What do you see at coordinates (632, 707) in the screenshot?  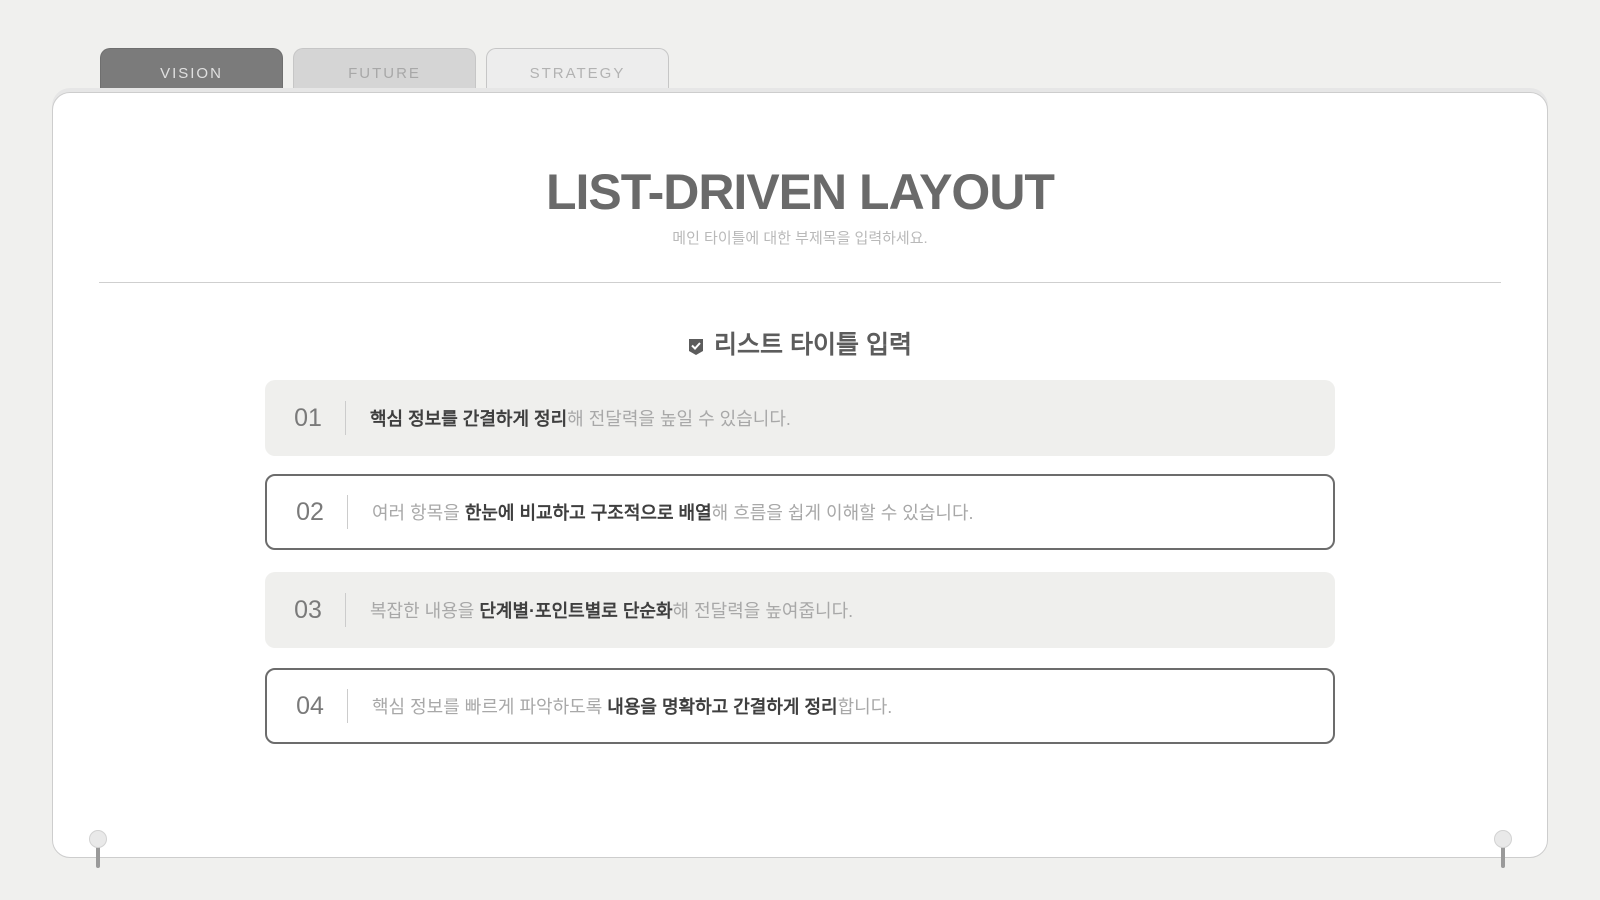 I see `item-text: 핵심 정보를 빠르게 파악하도록 내용을 명확하고 간결하게 정리합니다.` at bounding box center [632, 707].